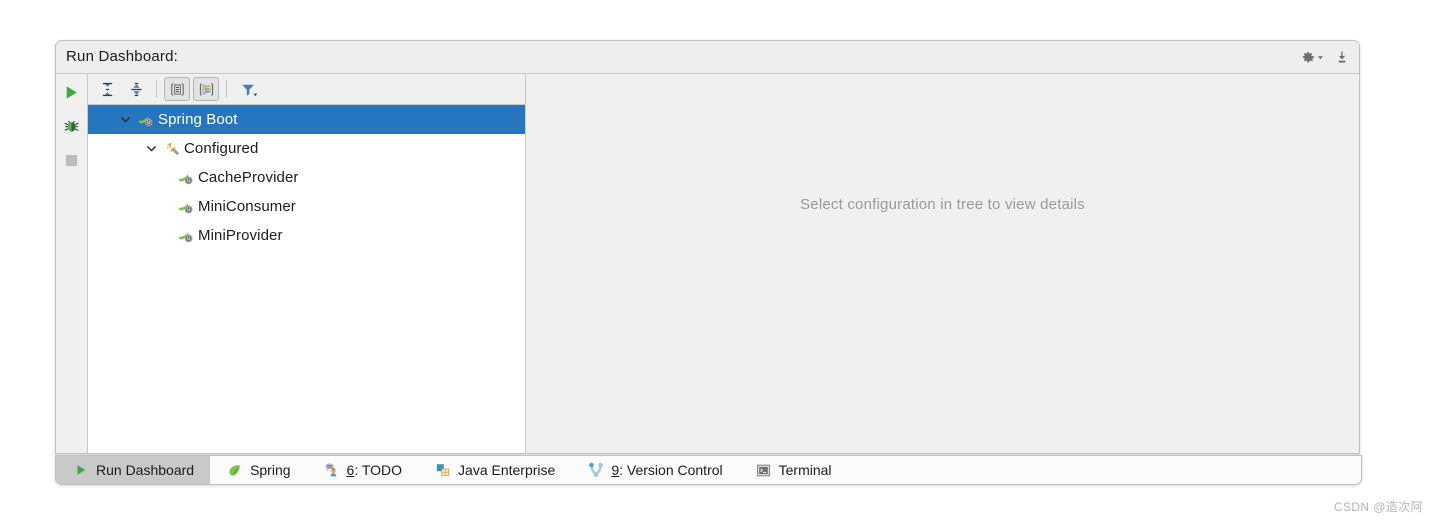 Image resolution: width=1435 pixels, height=522 pixels. What do you see at coordinates (248, 177) in the screenshot?
I see `tree-node-label: CacheProvider` at bounding box center [248, 177].